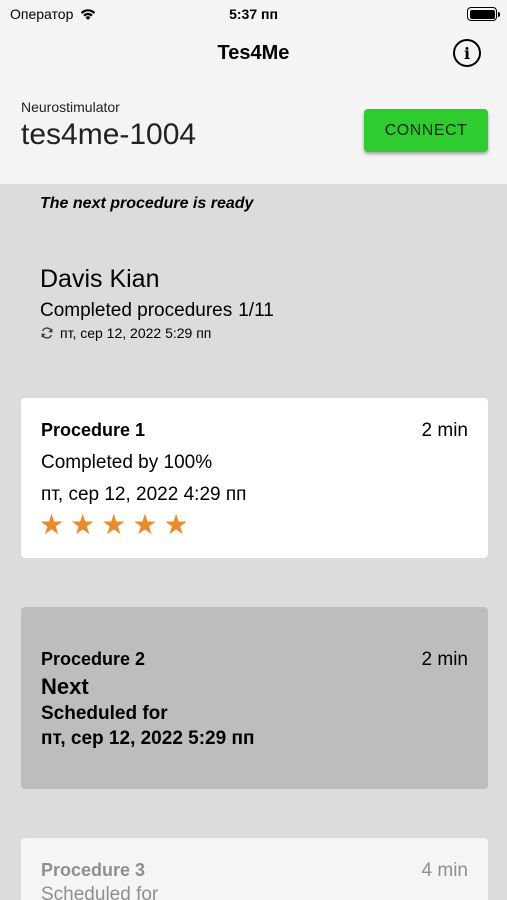 The height and width of the screenshot is (900, 507). I want to click on device-name: tes4me-1004, so click(109, 134).